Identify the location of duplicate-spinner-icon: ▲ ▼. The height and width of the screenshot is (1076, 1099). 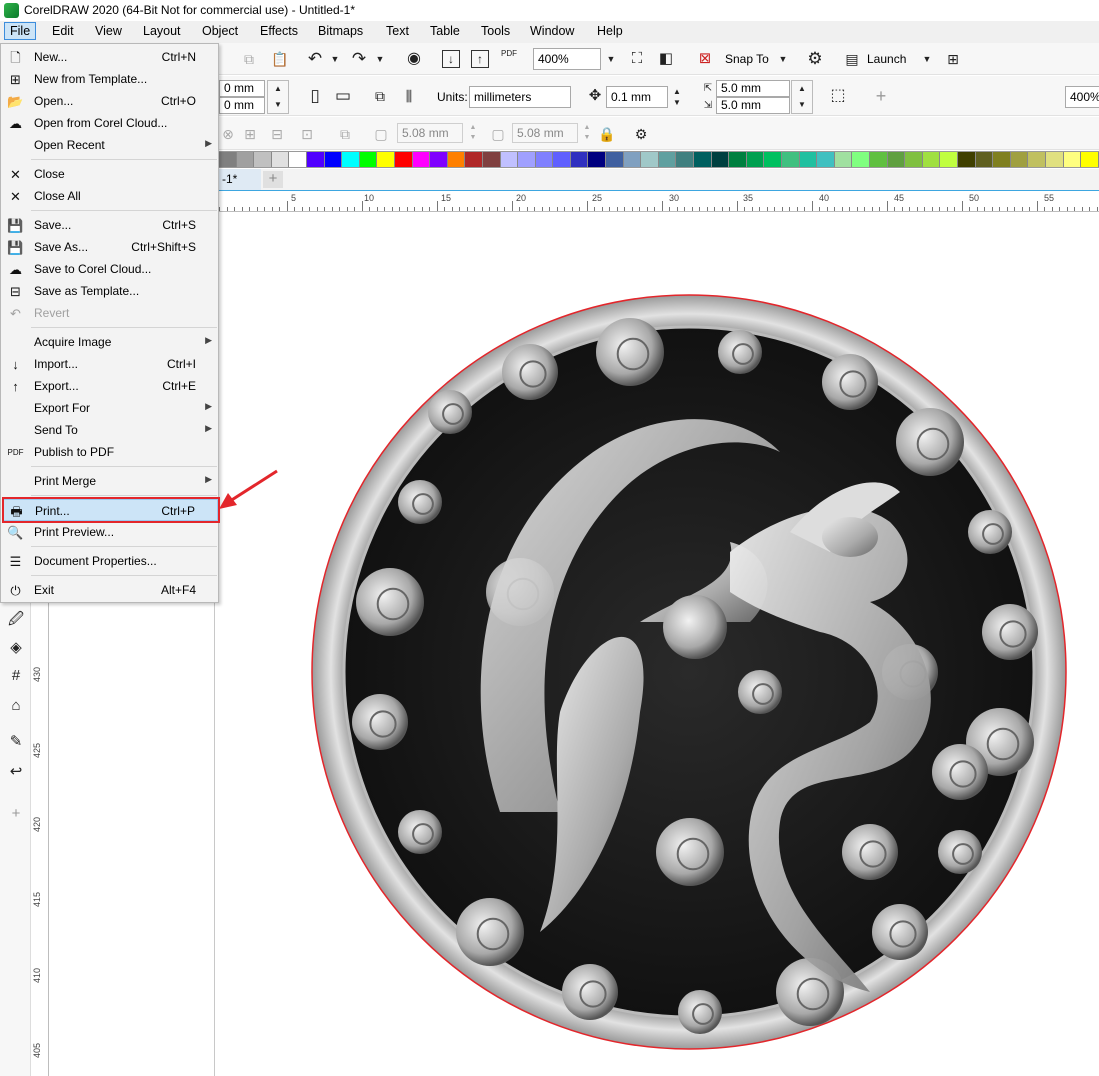
(802, 97).